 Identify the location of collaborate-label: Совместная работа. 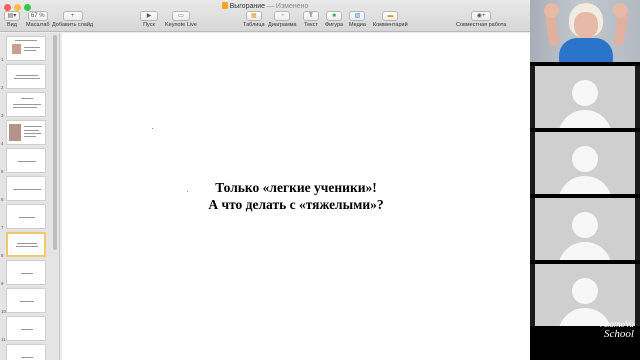
(481, 25).